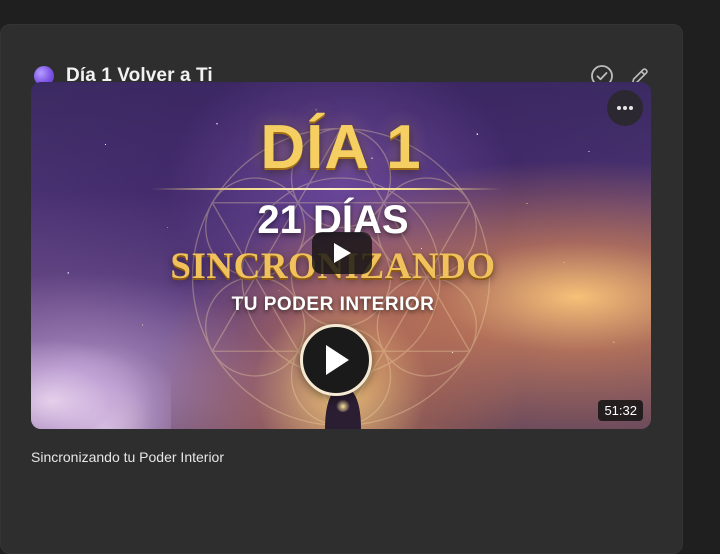 This screenshot has width=720, height=554. I want to click on youtube-play-button, so click(342, 253).